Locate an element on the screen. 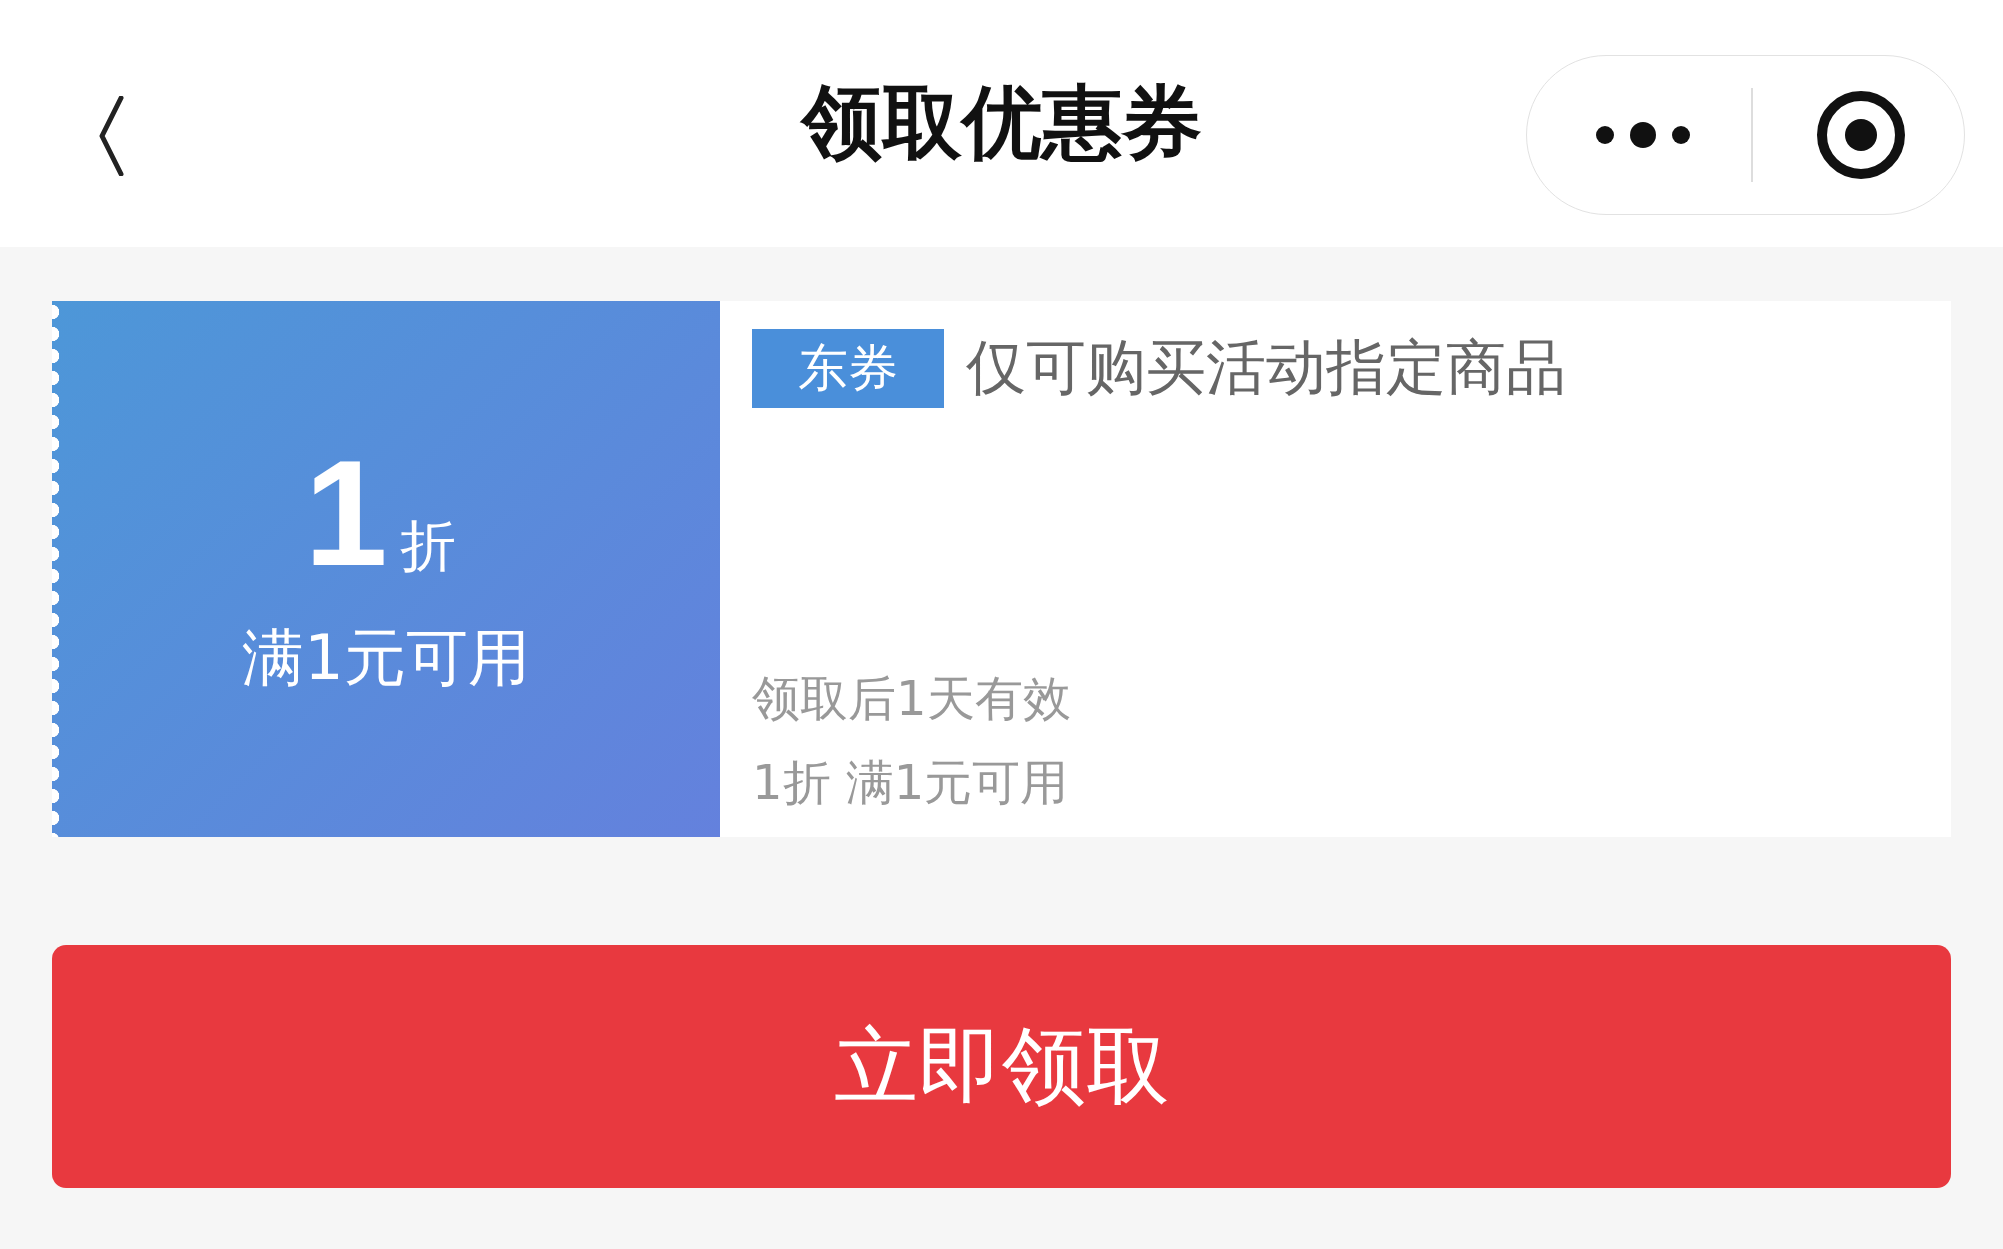 The height and width of the screenshot is (1249, 2003). coupon-tag: 东券 is located at coordinates (848, 368).